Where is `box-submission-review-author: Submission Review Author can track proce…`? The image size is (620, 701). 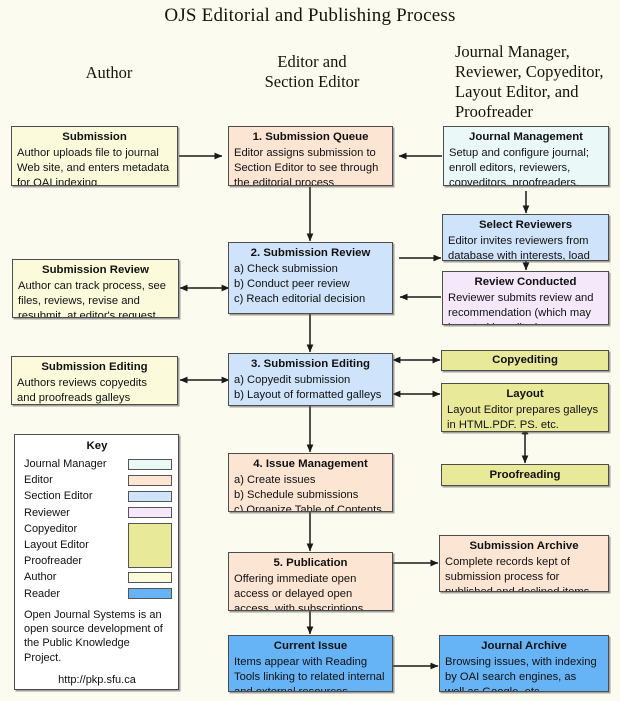 box-submission-review-author: Submission Review Author can track proce… is located at coordinates (95, 288).